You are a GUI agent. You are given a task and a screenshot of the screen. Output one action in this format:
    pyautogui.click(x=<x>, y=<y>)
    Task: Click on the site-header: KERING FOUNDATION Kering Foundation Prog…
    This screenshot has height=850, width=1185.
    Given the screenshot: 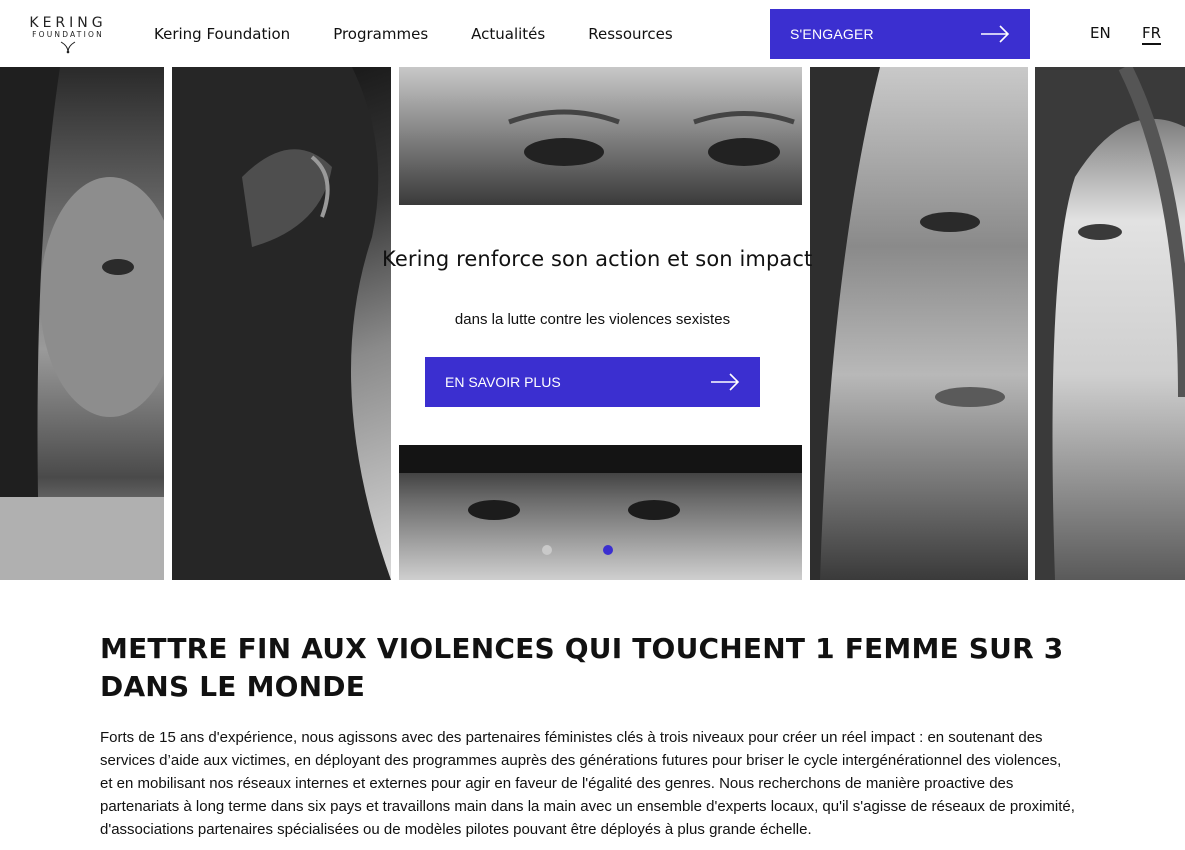 What is the action you would take?
    pyautogui.click(x=592, y=33)
    